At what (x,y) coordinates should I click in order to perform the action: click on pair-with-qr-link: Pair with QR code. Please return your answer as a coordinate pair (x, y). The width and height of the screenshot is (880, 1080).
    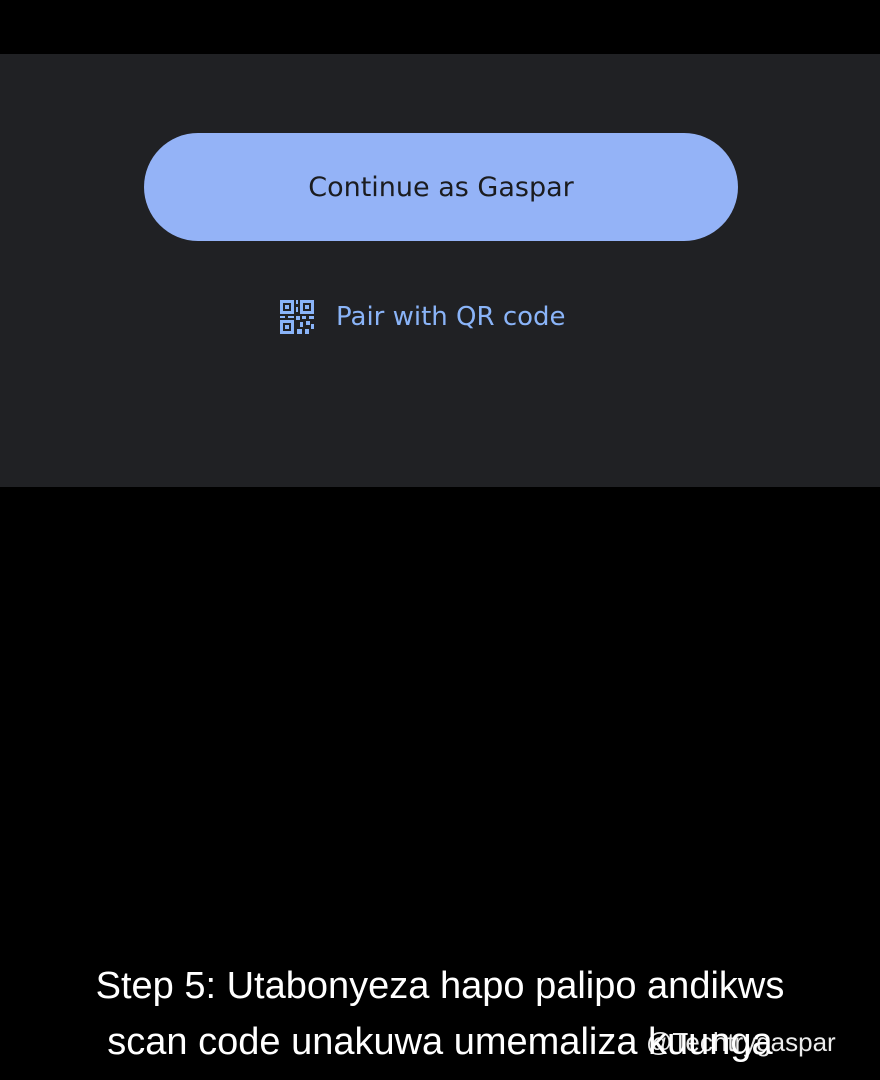
    Looking at the image, I should click on (422, 317).